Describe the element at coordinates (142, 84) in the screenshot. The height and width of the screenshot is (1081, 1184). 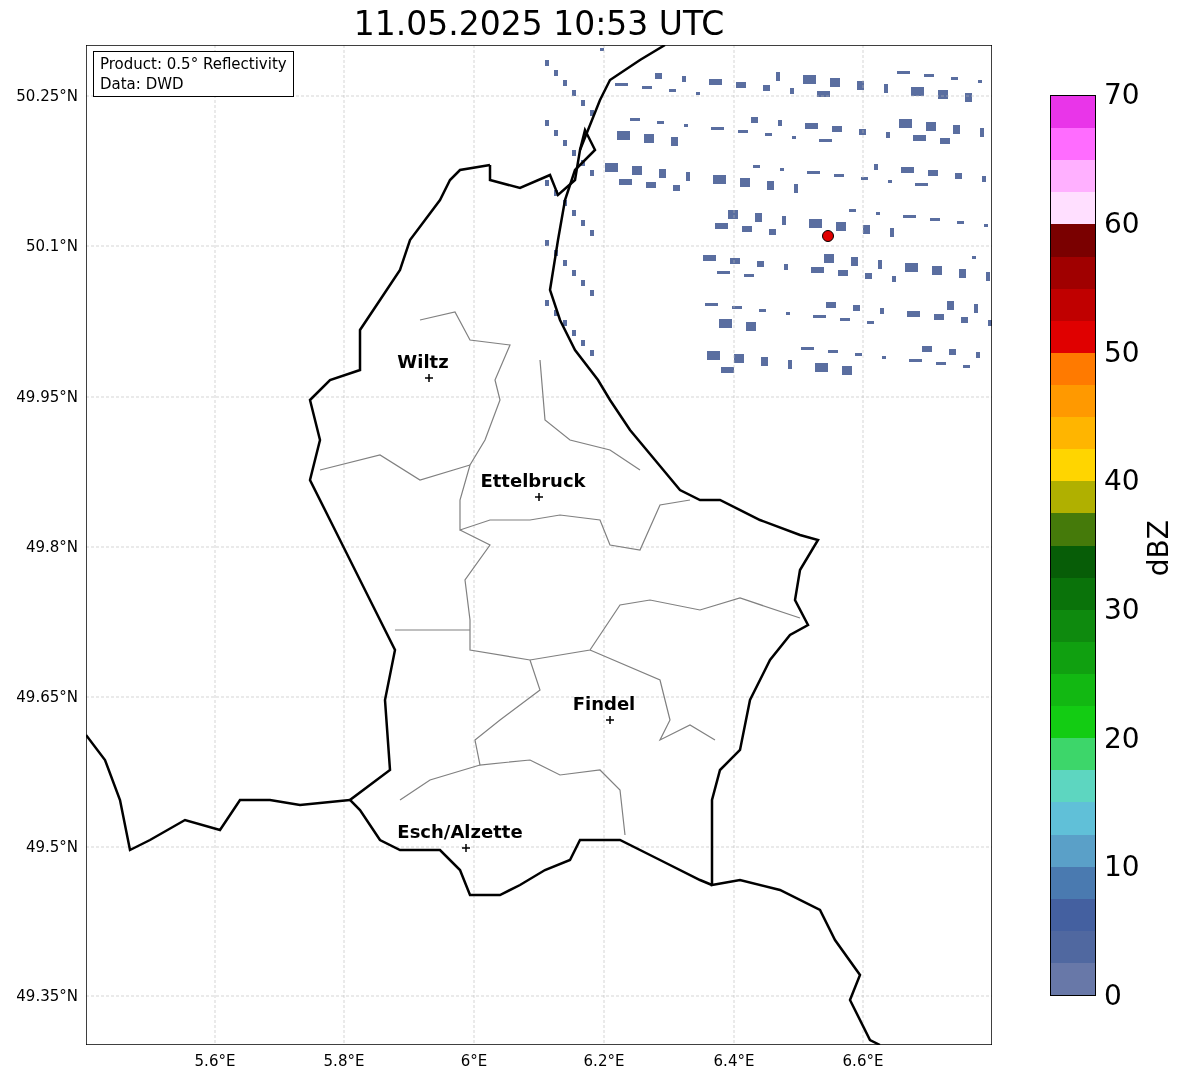
I see `info-text: Data: DWD` at that location.